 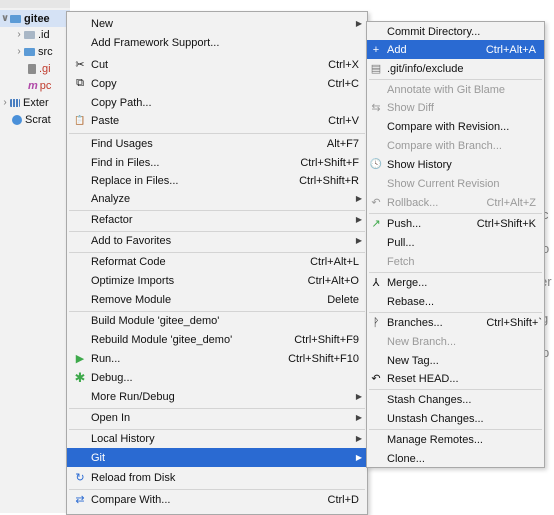 I want to click on menu-item-add-to-favorites: Add to Favorites ▶, so click(x=217, y=240).